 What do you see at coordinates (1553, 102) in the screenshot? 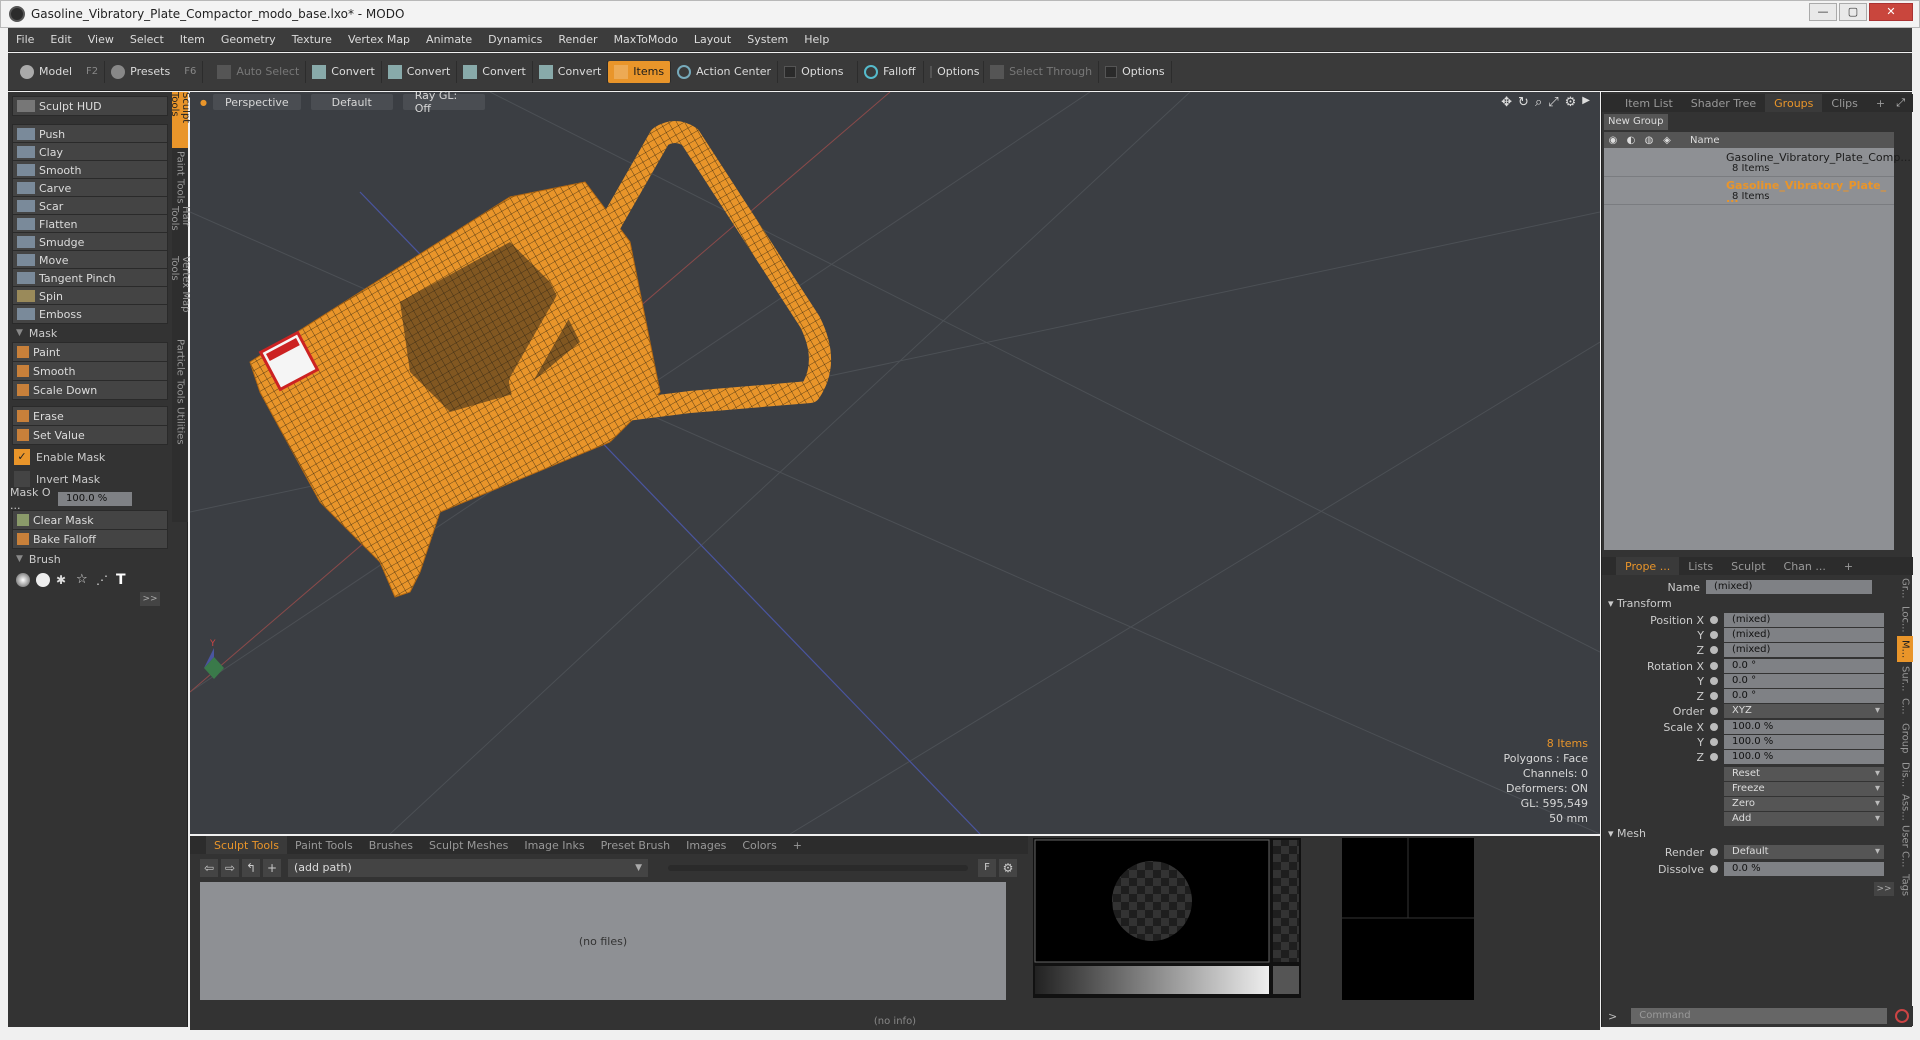
I see `fit-icon: ⤢` at bounding box center [1553, 102].